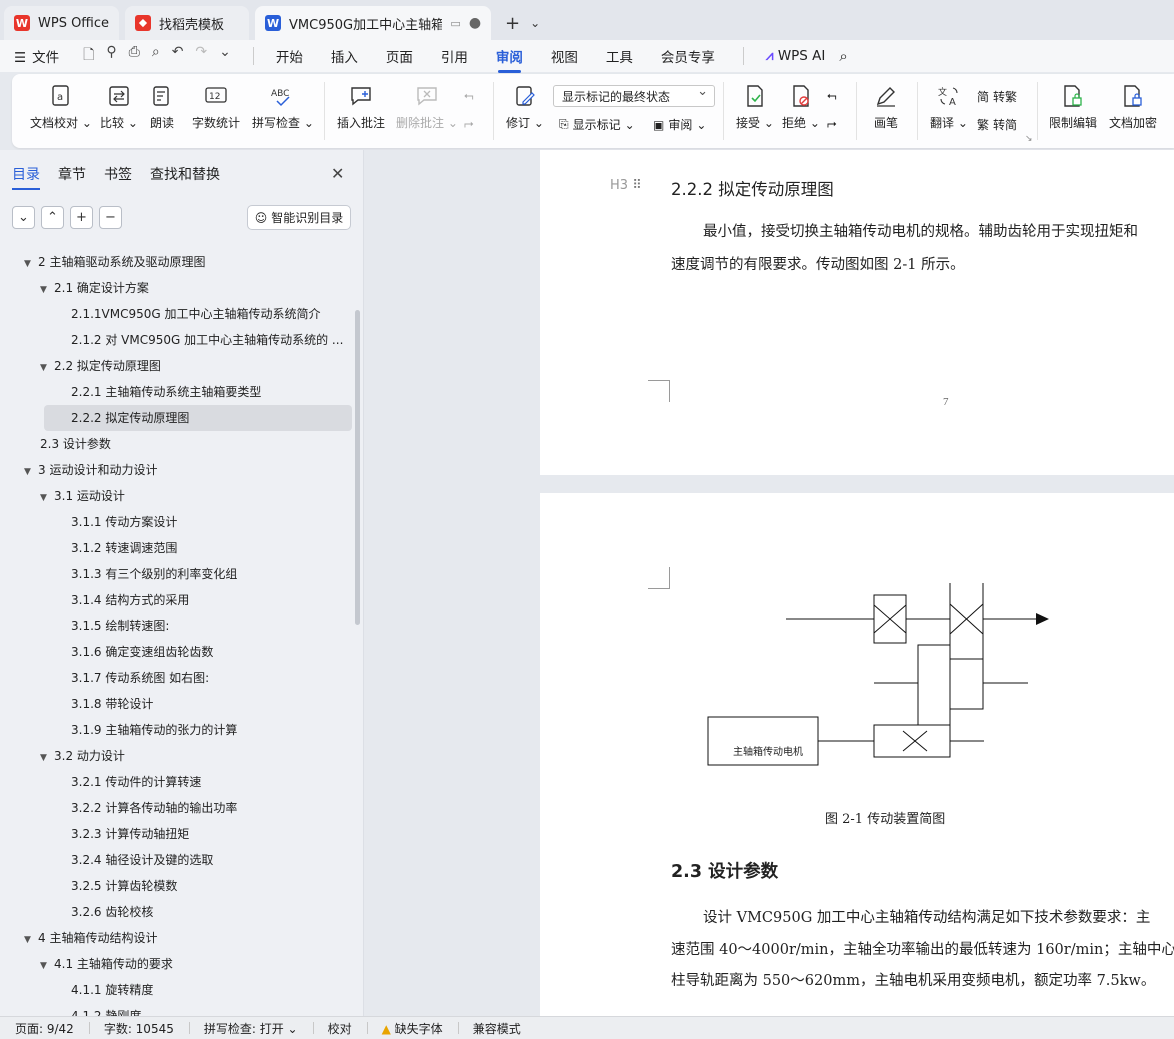 Image resolution: width=1174 pixels, height=1039 pixels. What do you see at coordinates (469, 95) in the screenshot?
I see `prev-comment-icon: ⮢` at bounding box center [469, 95].